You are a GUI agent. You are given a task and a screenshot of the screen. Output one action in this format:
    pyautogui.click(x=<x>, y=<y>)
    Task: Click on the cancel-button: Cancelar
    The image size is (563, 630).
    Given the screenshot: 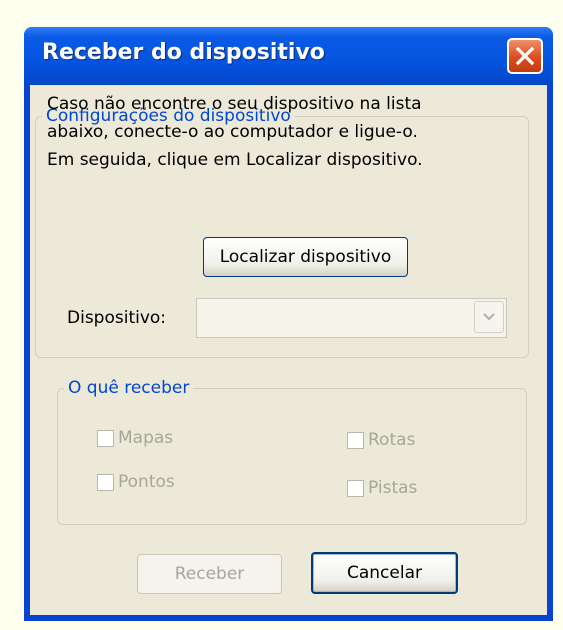 What is the action you would take?
    pyautogui.click(x=384, y=573)
    